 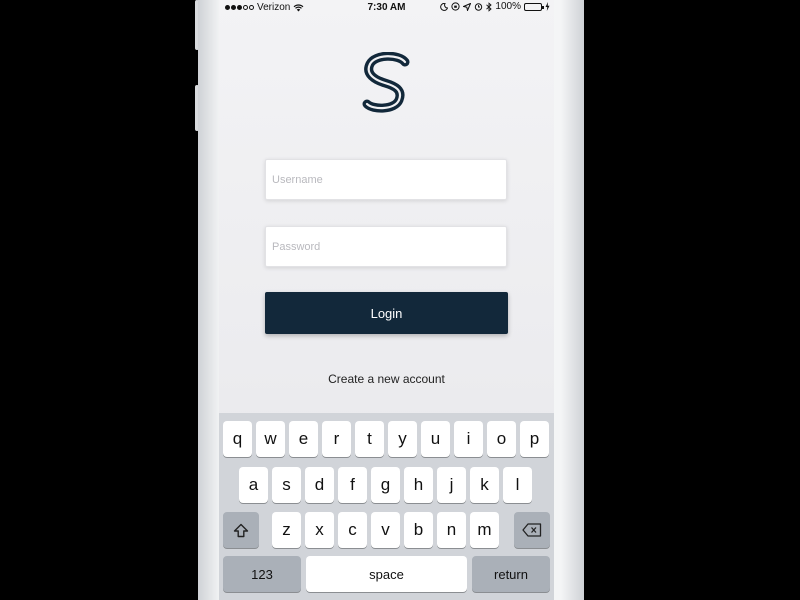 I want to click on key-p: p, so click(x=534, y=439).